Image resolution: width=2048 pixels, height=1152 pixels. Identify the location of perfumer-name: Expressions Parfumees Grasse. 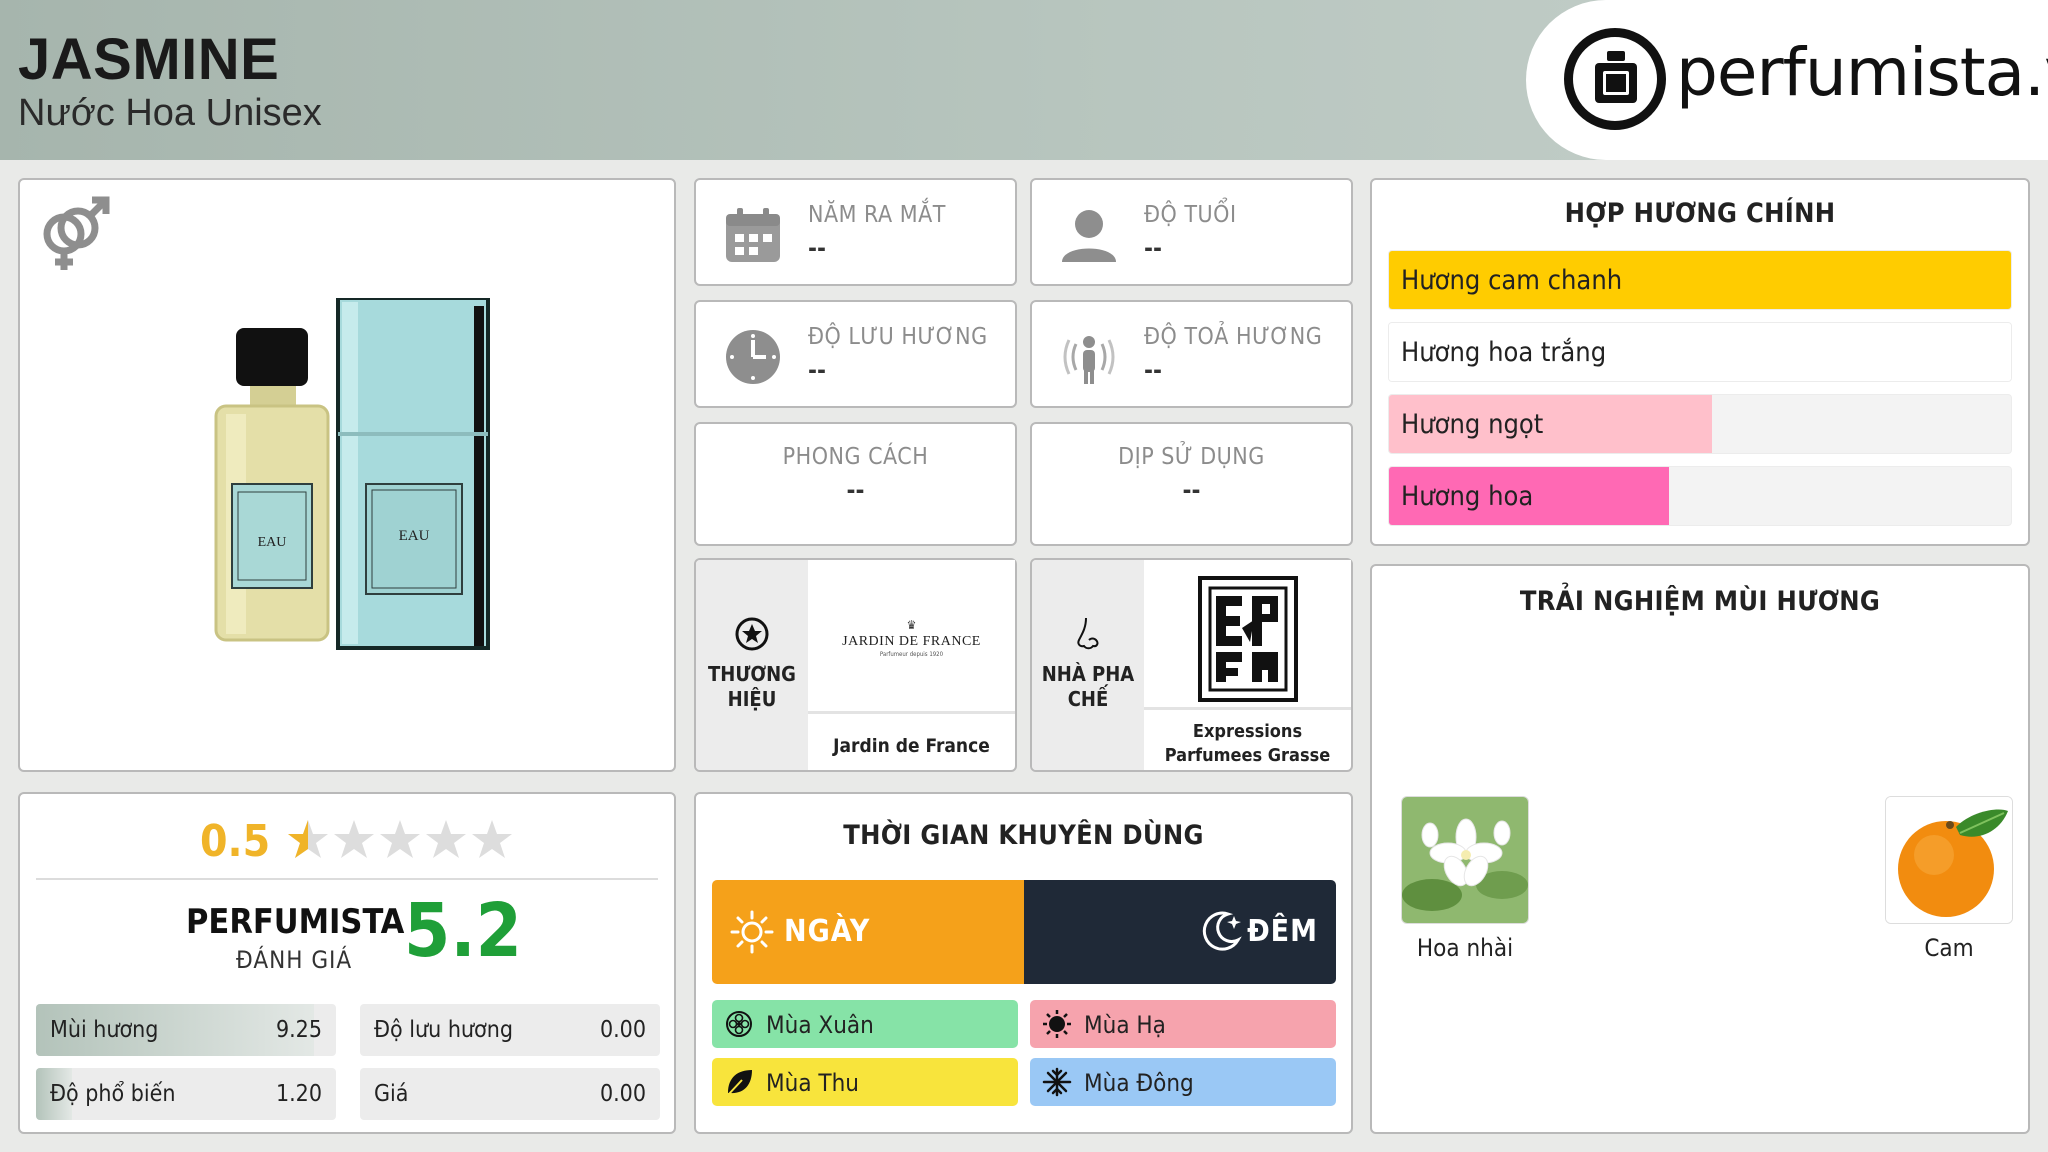
(1247, 744).